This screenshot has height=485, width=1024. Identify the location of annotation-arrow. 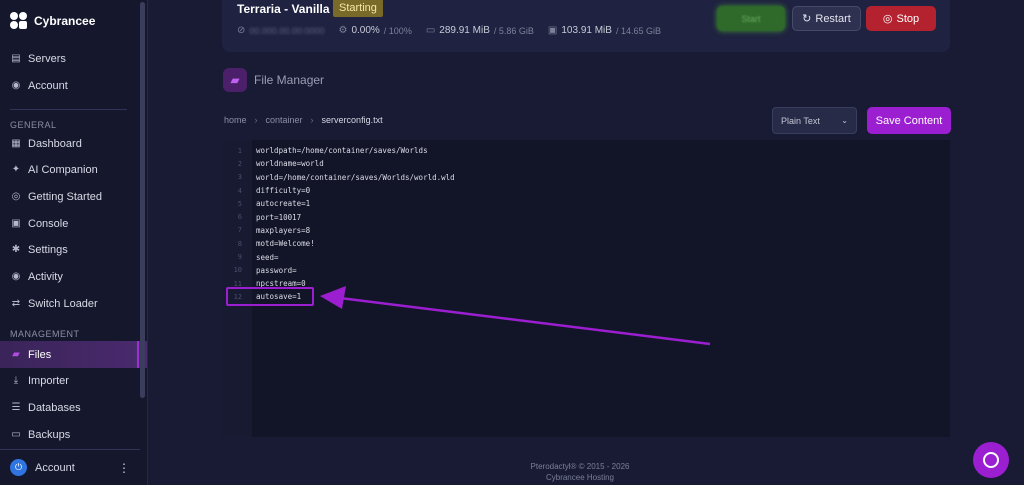
(515, 316).